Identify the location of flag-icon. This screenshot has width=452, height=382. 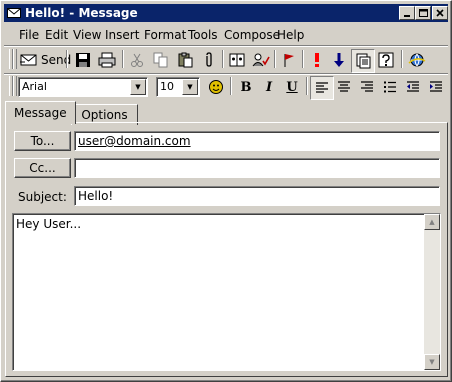
(289, 60).